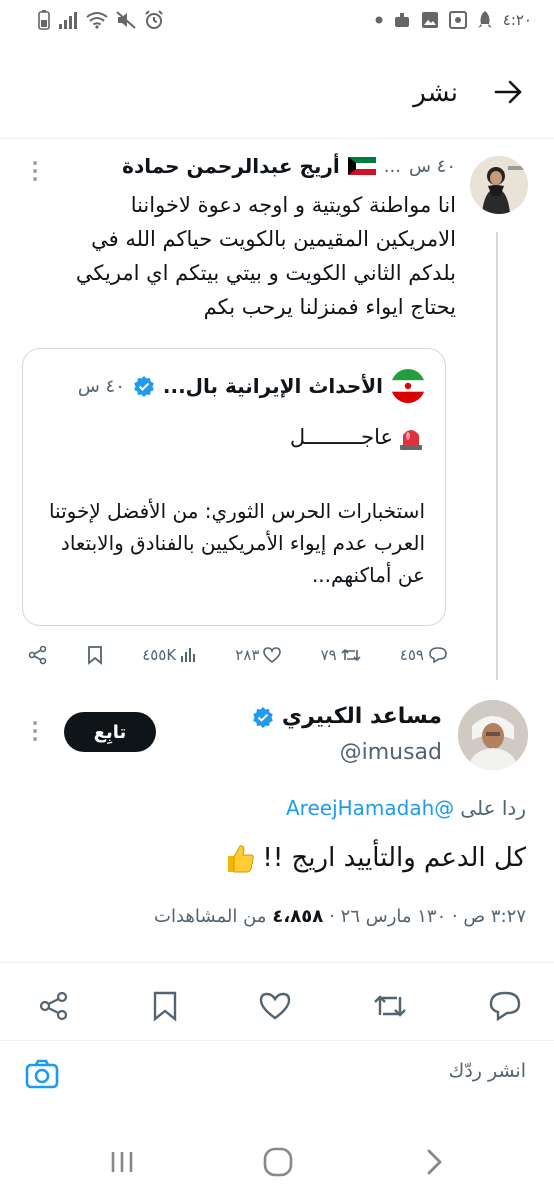  I want to click on avatar-reply-image, so click(493, 735).